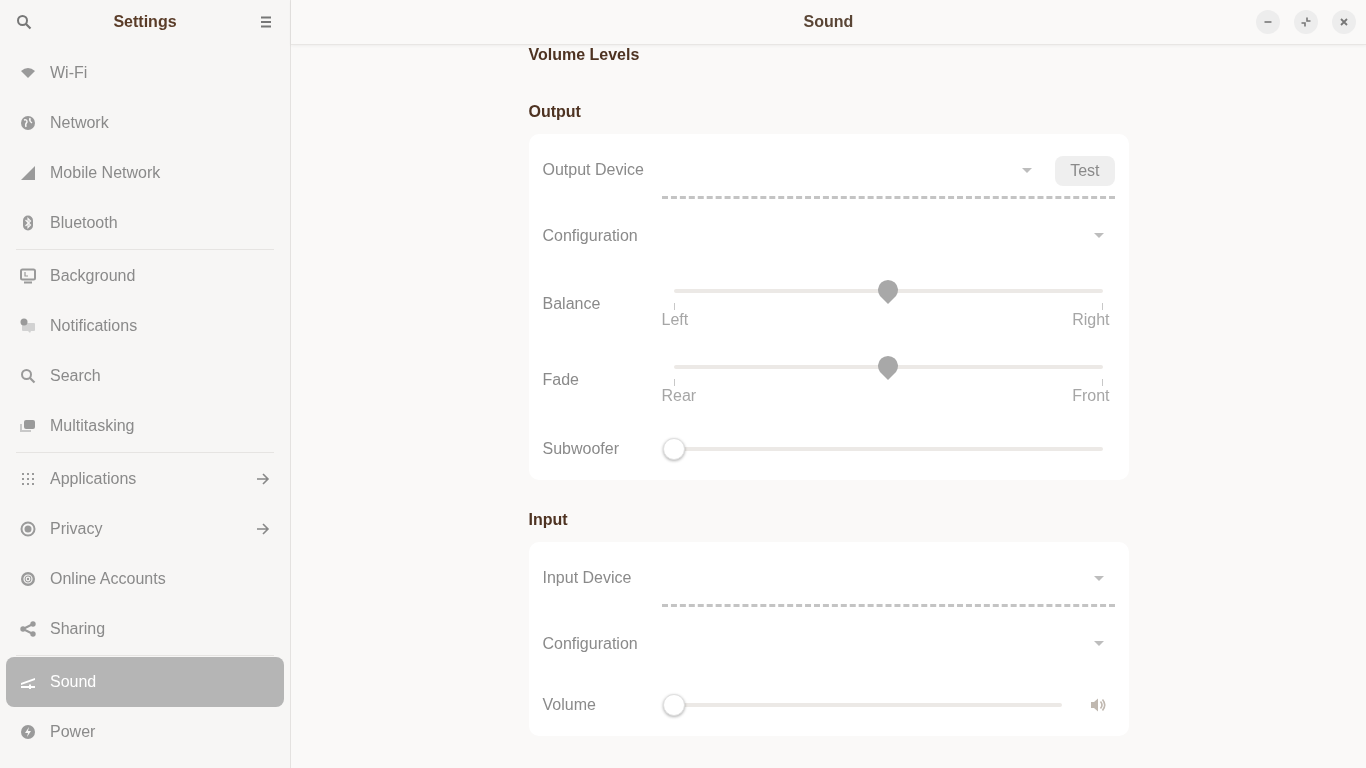 The height and width of the screenshot is (768, 1366). I want to click on sidebar-item: Applications, so click(145, 479).